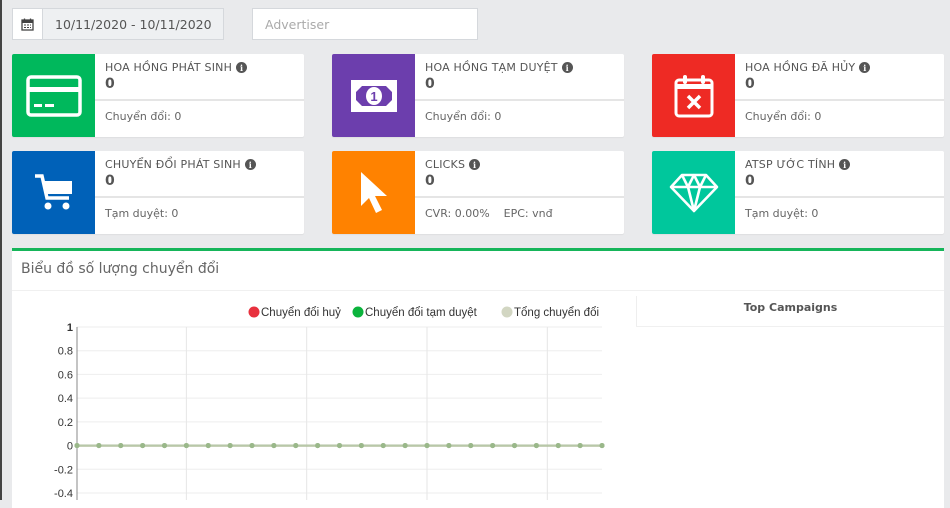 The width and height of the screenshot is (950, 508). Describe the element at coordinates (478, 95) in the screenshot. I see `stat-card: 1 HOA HỒNG TẠM DUYỆT i 0 Chuyển đổi: 0` at that location.